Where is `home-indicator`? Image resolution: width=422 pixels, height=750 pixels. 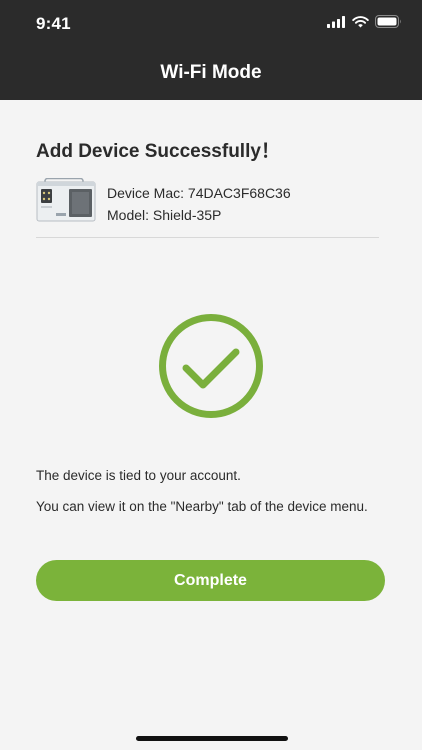
home-indicator is located at coordinates (212, 738).